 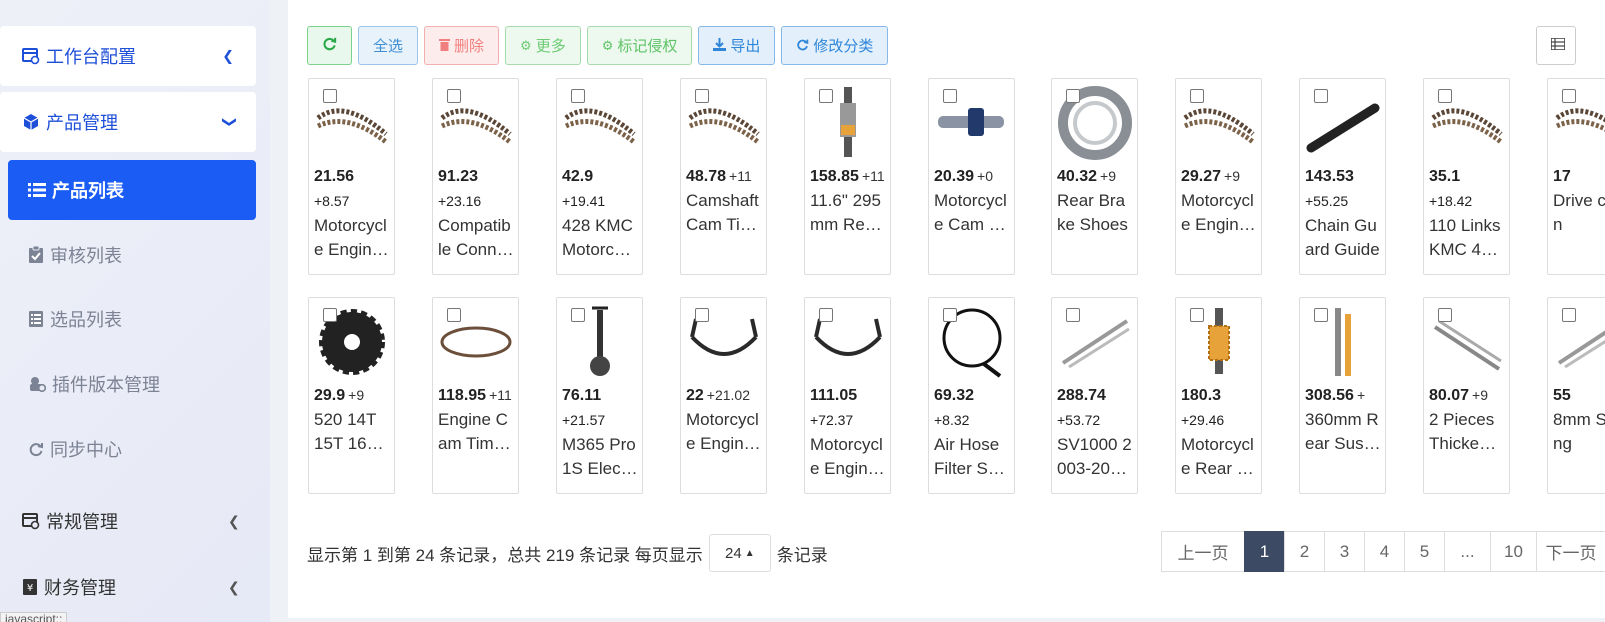 I want to click on product-card: 29.9+9 520 14T 15T 16T Sprocket, so click(x=351, y=395).